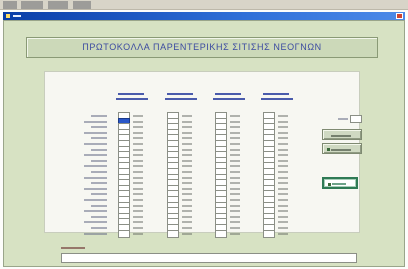 The height and width of the screenshot is (269, 408). What do you see at coordinates (204, 16) in the screenshot?
I see `window-titlebar` at bounding box center [204, 16].